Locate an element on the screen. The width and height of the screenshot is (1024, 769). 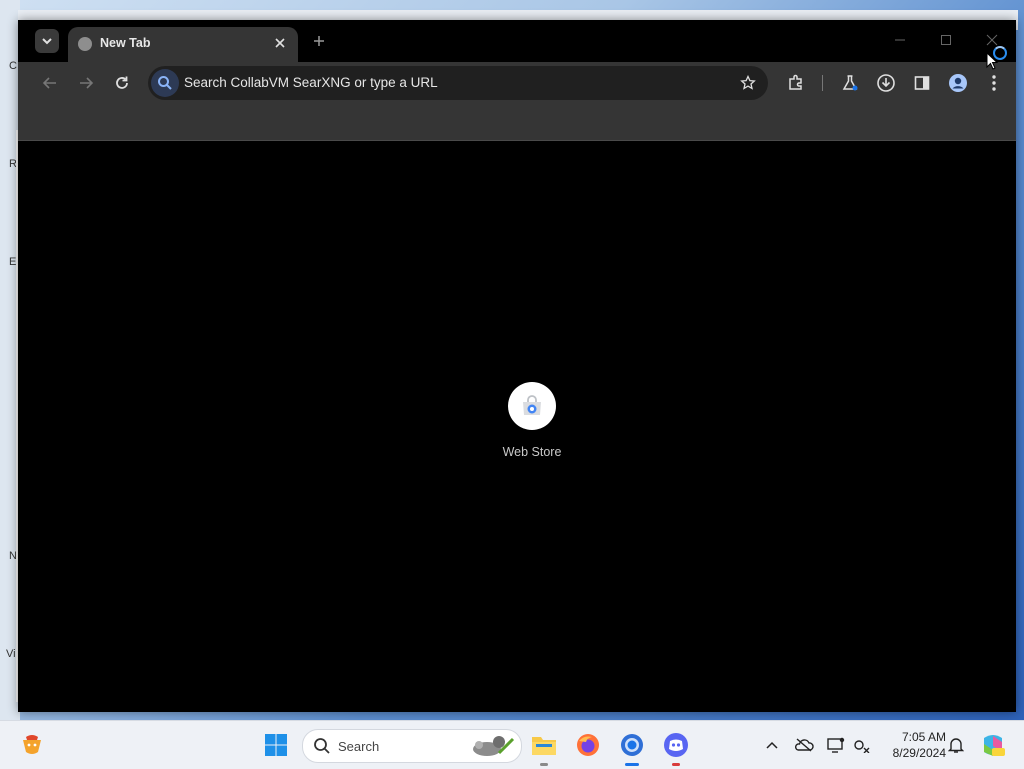
web-store-icon is located at coordinates (532, 405).